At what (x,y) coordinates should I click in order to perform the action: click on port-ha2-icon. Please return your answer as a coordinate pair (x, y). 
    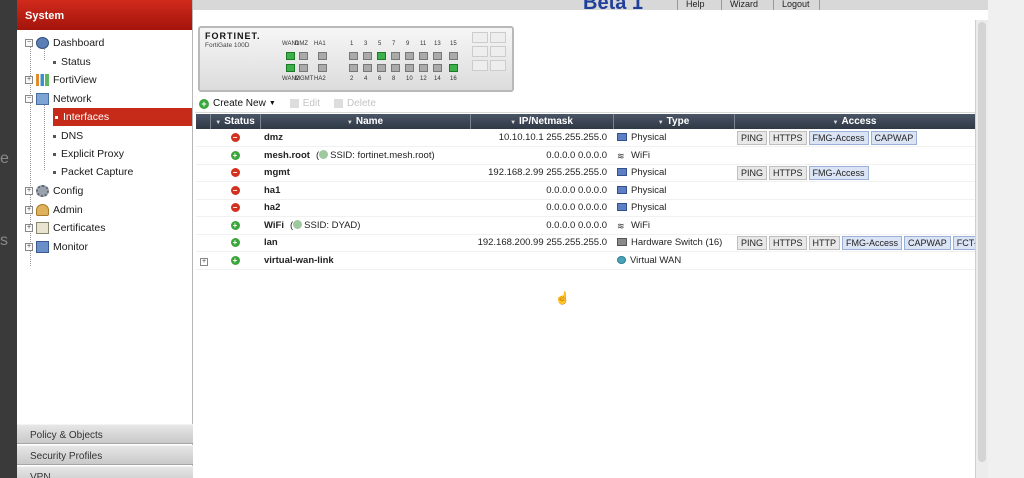
    Looking at the image, I should click on (322, 68).